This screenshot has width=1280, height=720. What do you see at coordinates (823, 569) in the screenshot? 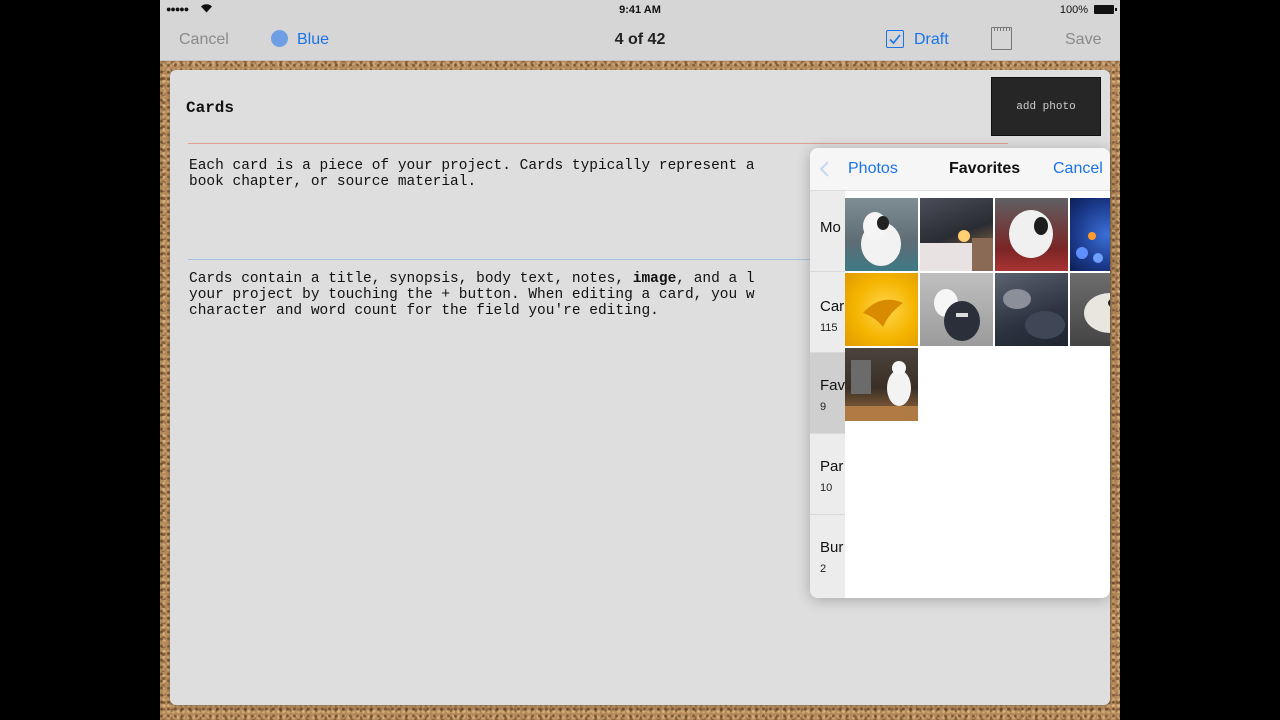
I see `album-count: 2` at bounding box center [823, 569].